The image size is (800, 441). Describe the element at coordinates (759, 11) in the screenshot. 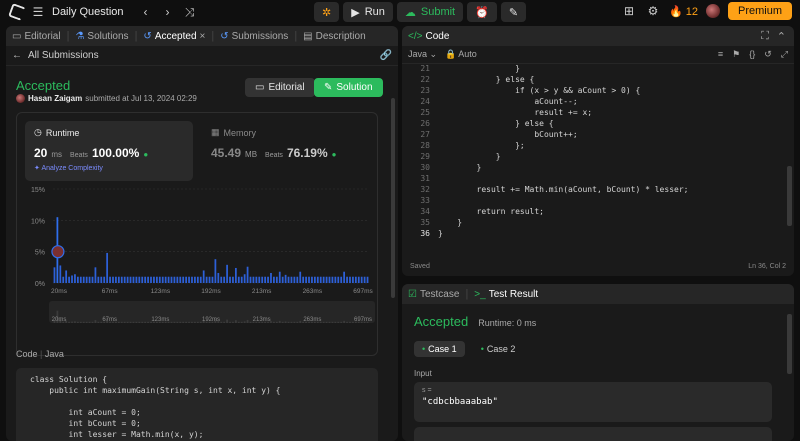

I see `premium-button: Premium` at that location.